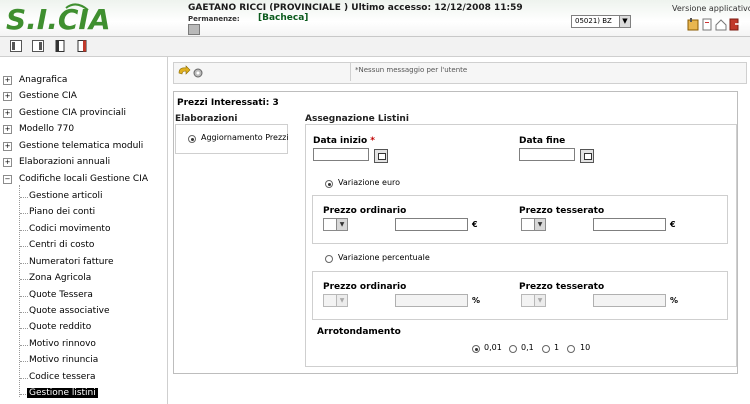  Describe the element at coordinates (69, 311) in the screenshot. I see `sidebar-subitem-quote-associative: Quote associative` at that location.